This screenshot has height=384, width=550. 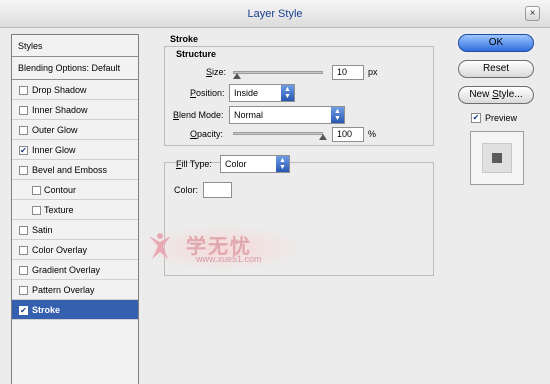 What do you see at coordinates (501, 118) in the screenshot?
I see `preview-label: Preview` at bounding box center [501, 118].